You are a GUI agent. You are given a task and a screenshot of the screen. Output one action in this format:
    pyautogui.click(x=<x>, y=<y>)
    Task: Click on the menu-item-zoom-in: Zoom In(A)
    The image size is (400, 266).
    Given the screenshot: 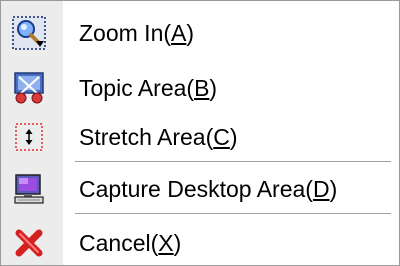 What is the action you would take?
    pyautogui.click(x=200, y=33)
    